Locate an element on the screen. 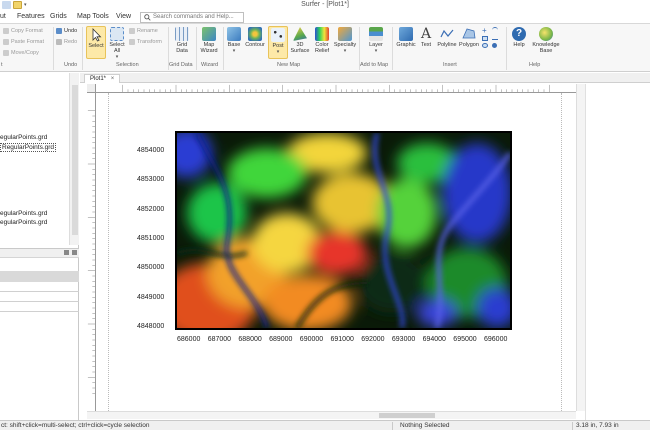 Image resolution: width=650 pixels, height=430 pixels. post-map-button: Post ▾ is located at coordinates (278, 42).